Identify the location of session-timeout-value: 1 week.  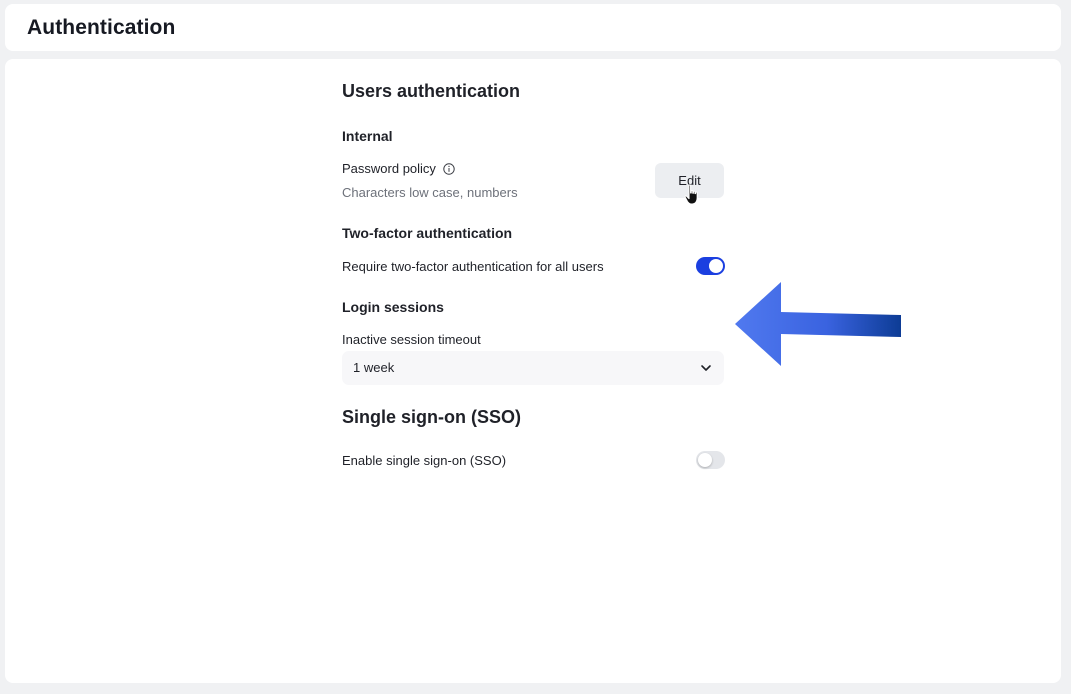
(374, 367).